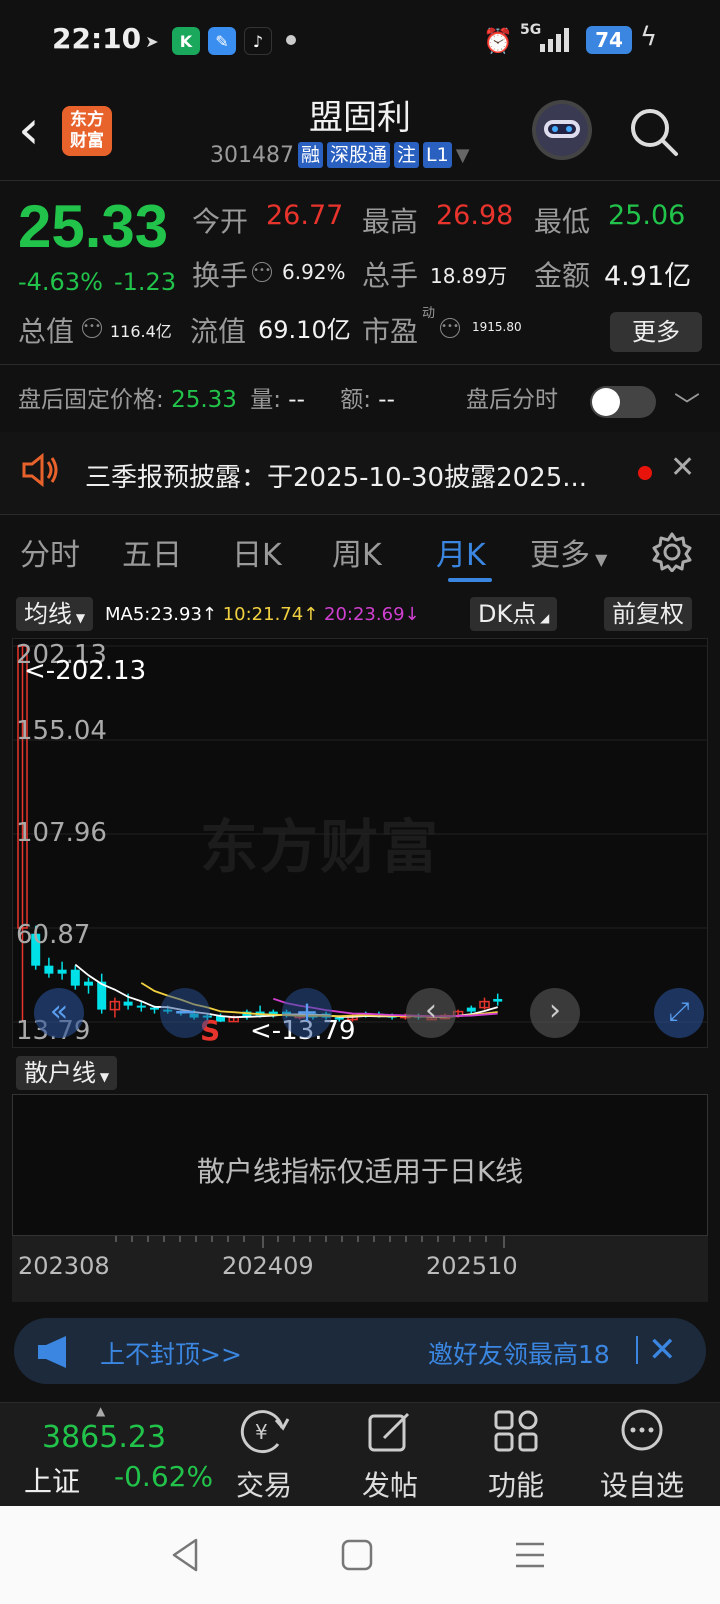 This screenshot has height=1604, width=720. Describe the element at coordinates (185, 1013) in the screenshot. I see `zoom-out-icon: −` at that location.